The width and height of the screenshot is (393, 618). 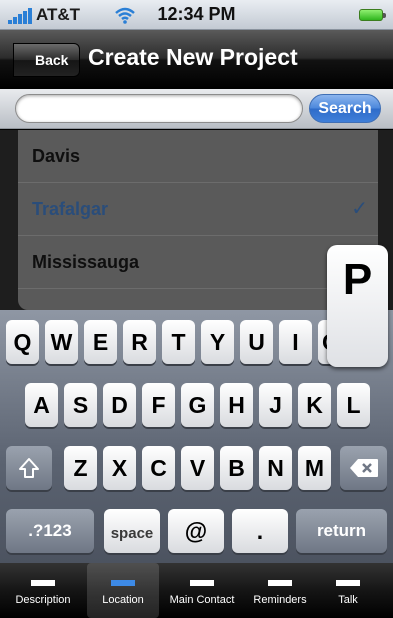 What do you see at coordinates (197, 468) in the screenshot?
I see `key-v: V` at bounding box center [197, 468].